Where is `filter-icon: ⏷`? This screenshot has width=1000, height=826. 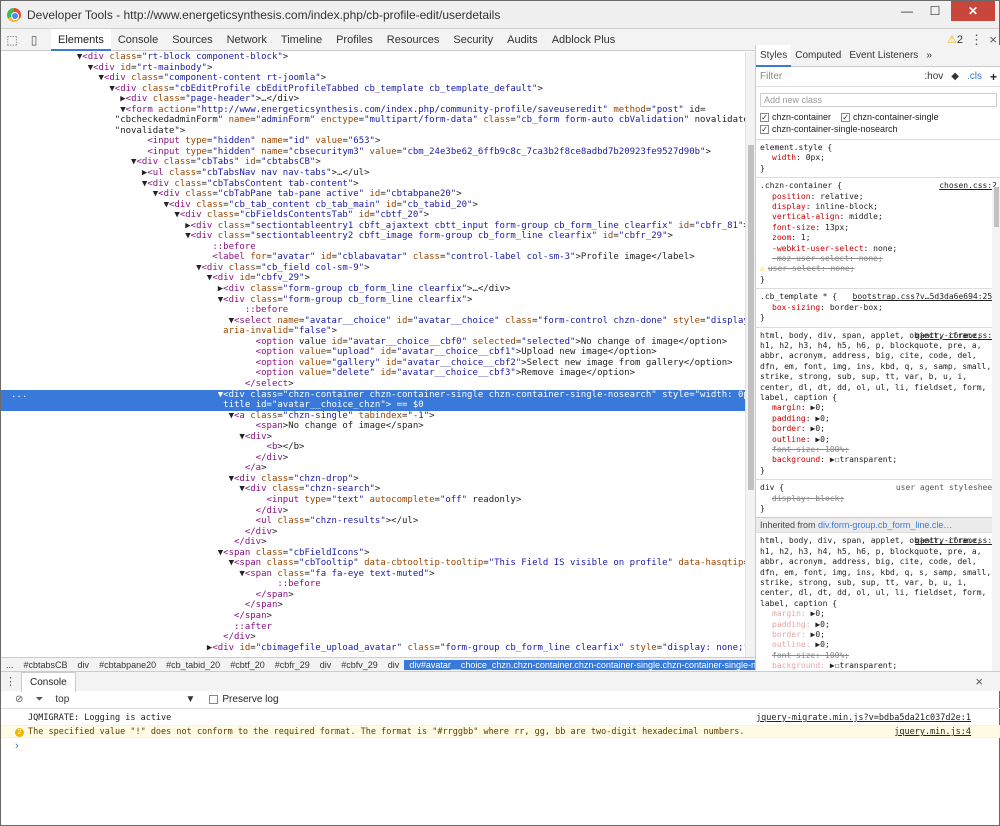
filter-icon: ⏷ is located at coordinates (39, 699).